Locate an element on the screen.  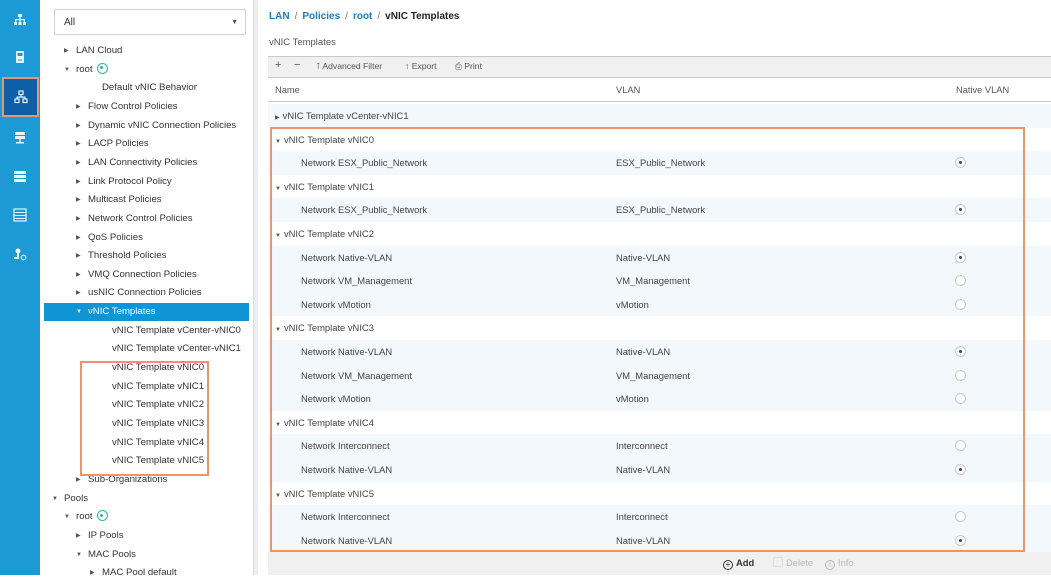
template-group-row: ▼ vNIC Template vNIC4 is located at coordinates (659, 423).